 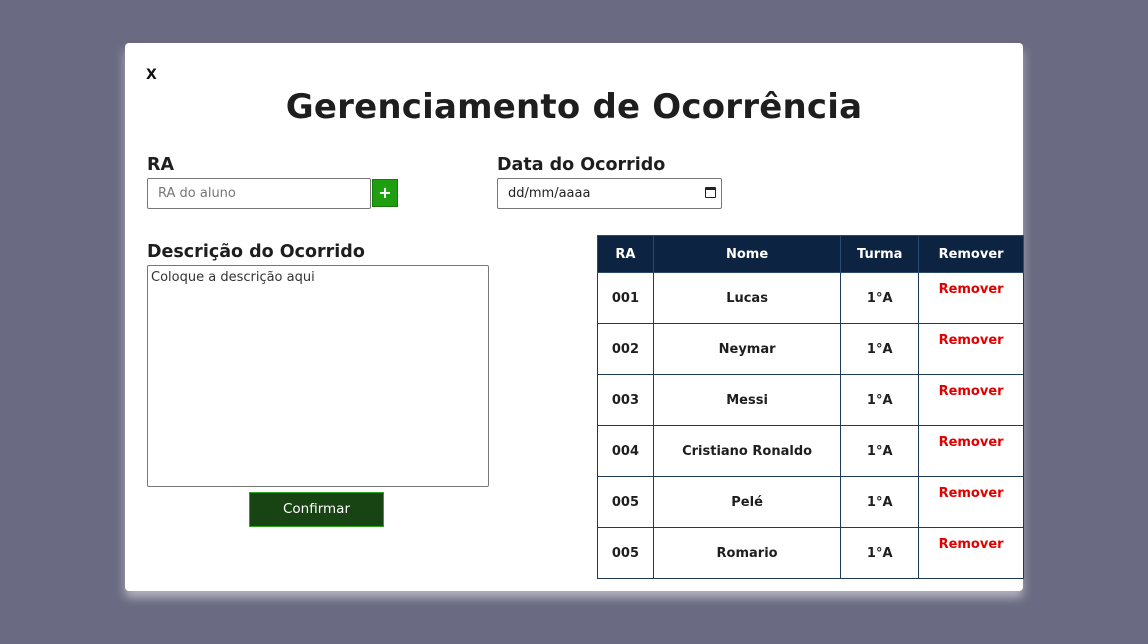 What do you see at coordinates (318, 376) in the screenshot?
I see `description-textarea` at bounding box center [318, 376].